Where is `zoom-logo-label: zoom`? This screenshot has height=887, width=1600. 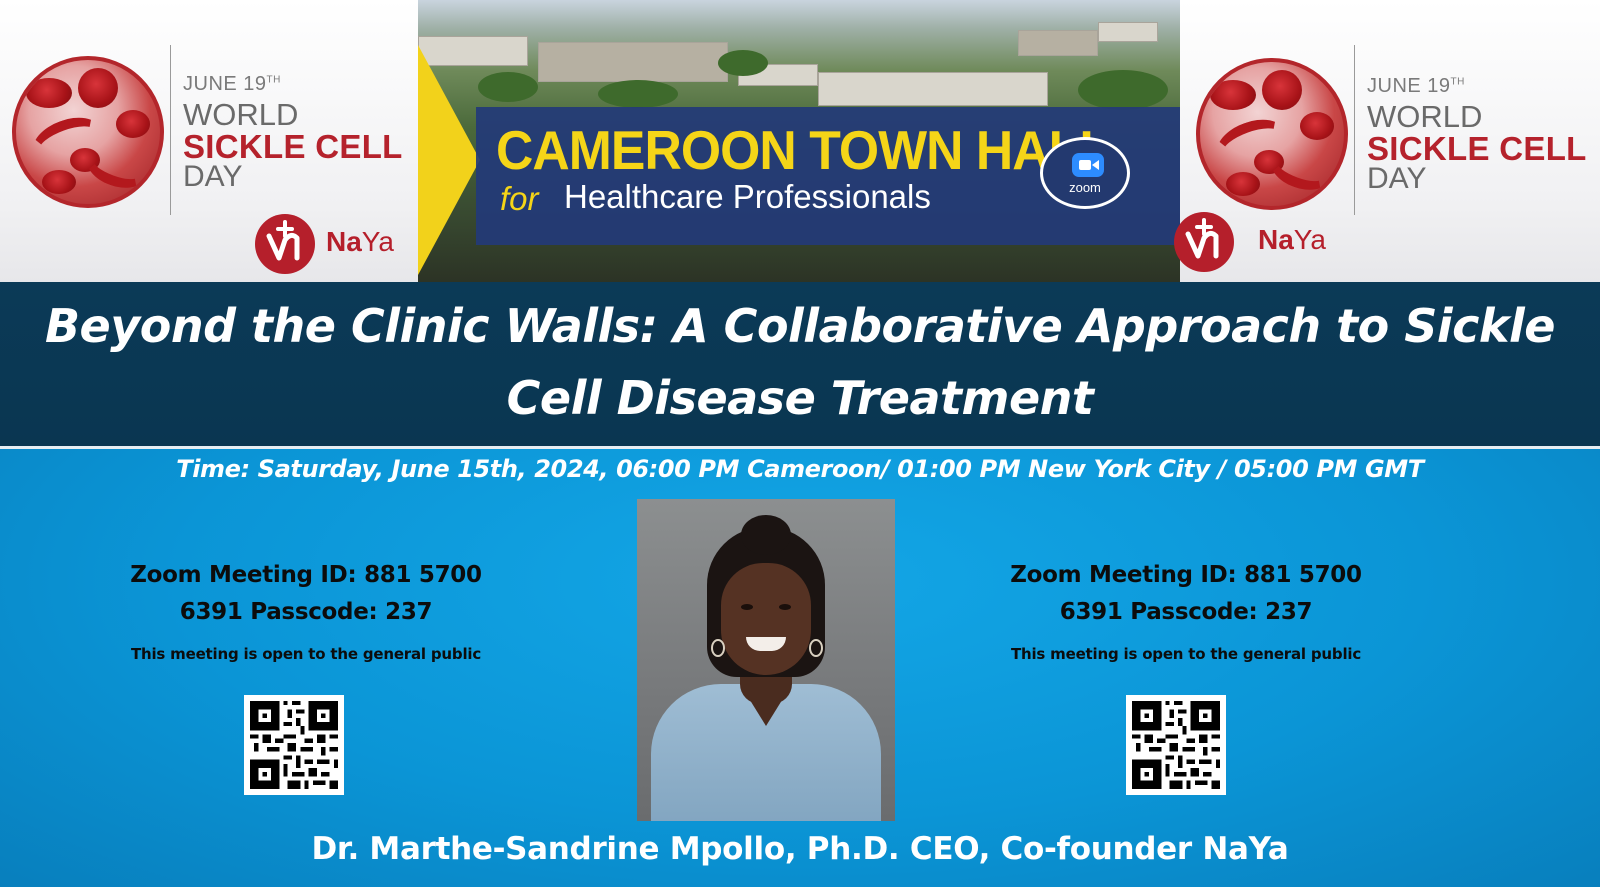 zoom-logo-label: zoom is located at coordinates (1085, 187).